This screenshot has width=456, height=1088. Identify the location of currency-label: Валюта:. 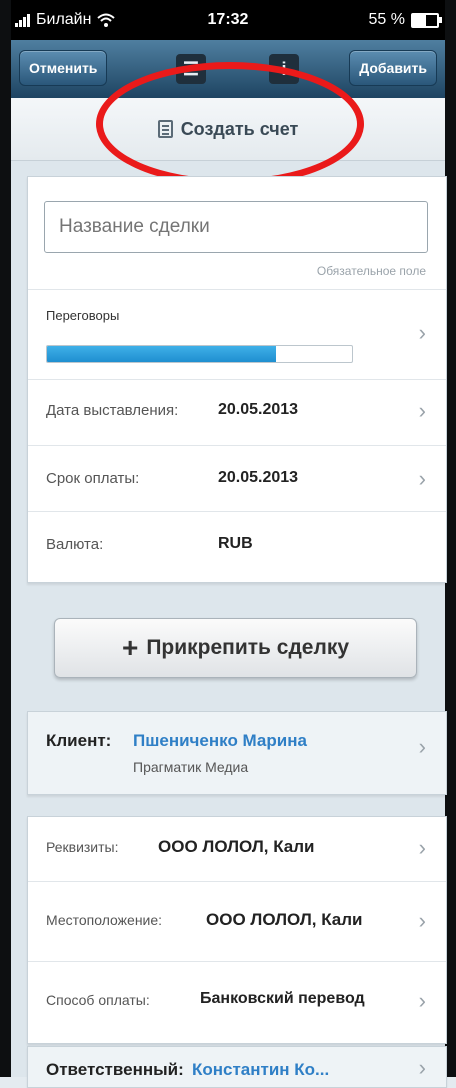
(75, 544).